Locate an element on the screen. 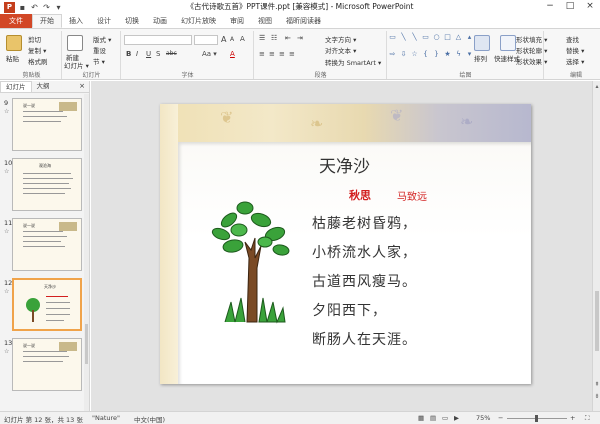 This screenshot has height=424, width=600. theme-name: "Nature" is located at coordinates (106, 418).